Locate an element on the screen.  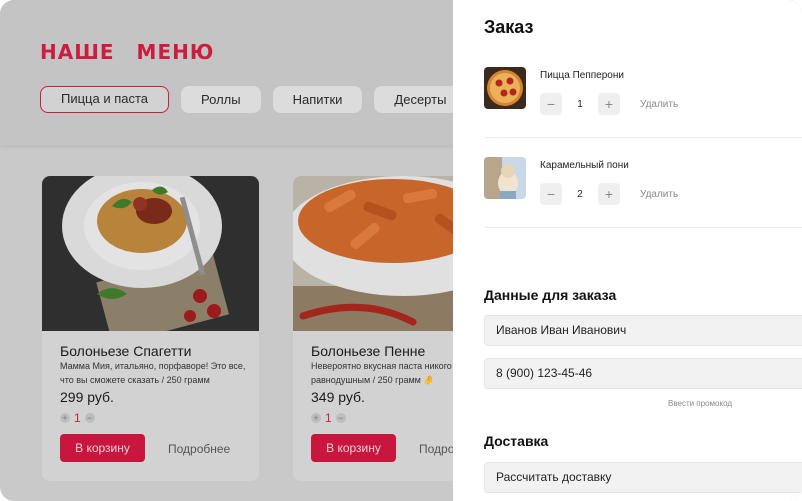
order-item-name: Карамельный пони is located at coordinates (584, 165).